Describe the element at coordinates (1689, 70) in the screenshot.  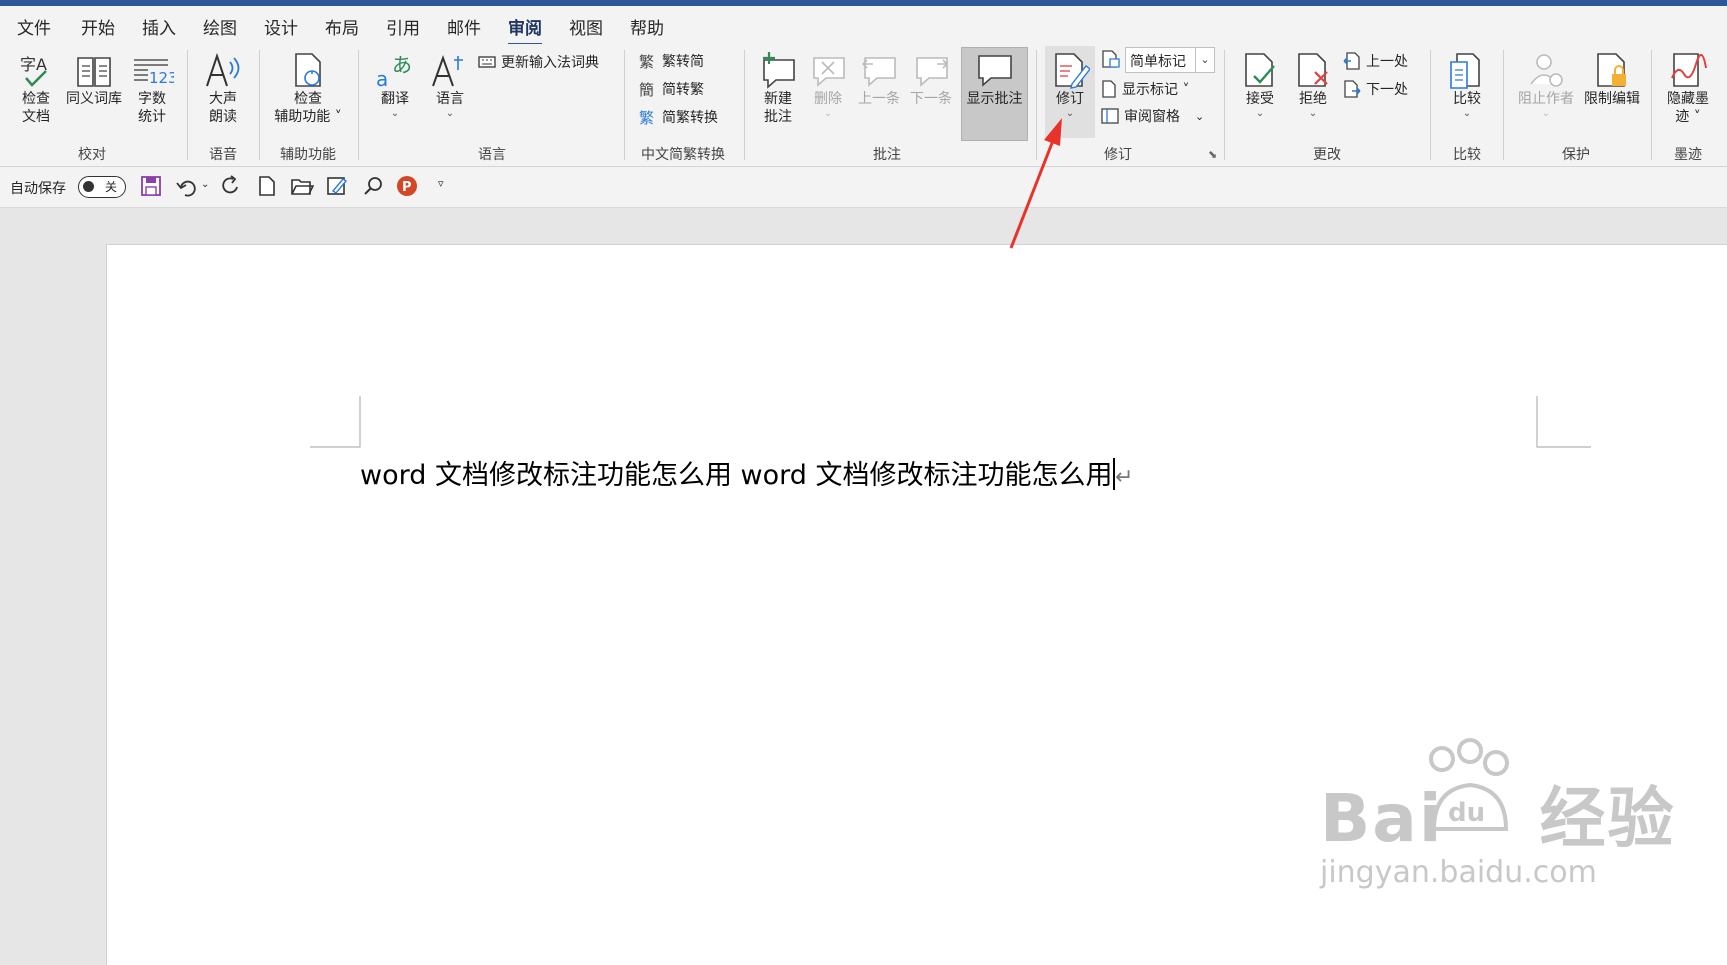
I see `hide-ink-icon` at that location.